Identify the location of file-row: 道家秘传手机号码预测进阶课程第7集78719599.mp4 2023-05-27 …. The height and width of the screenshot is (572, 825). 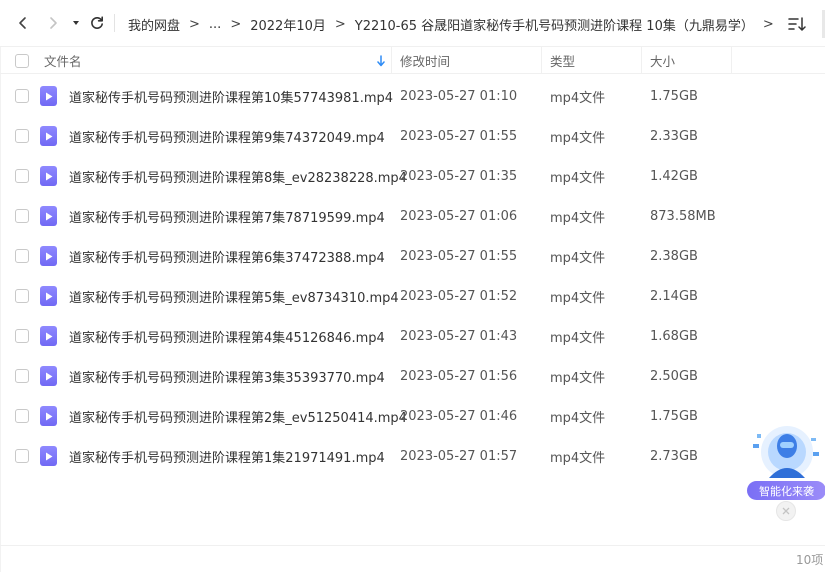
(412, 216).